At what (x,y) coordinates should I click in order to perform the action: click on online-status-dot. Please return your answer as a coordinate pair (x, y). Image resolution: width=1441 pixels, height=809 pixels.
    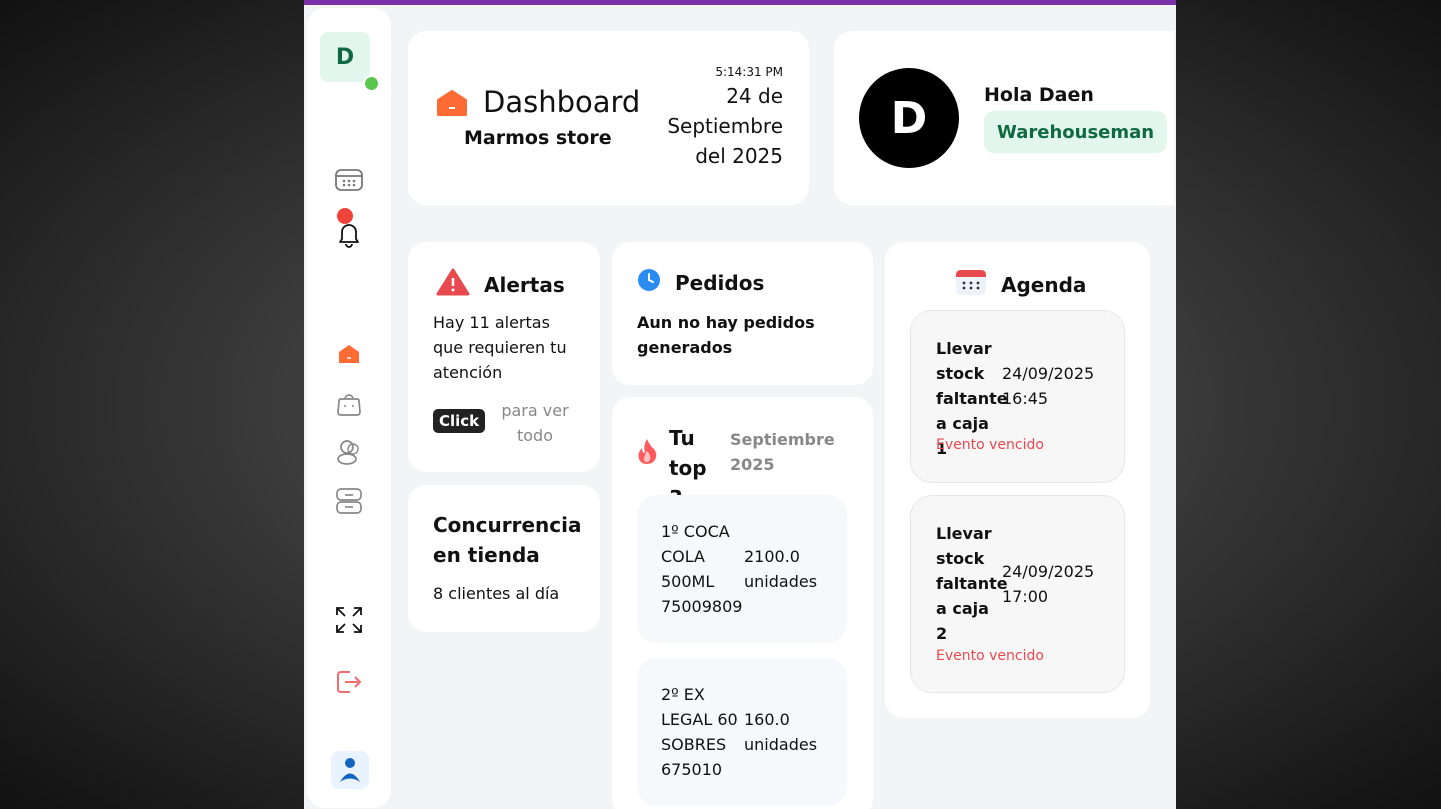
    Looking at the image, I should click on (371, 83).